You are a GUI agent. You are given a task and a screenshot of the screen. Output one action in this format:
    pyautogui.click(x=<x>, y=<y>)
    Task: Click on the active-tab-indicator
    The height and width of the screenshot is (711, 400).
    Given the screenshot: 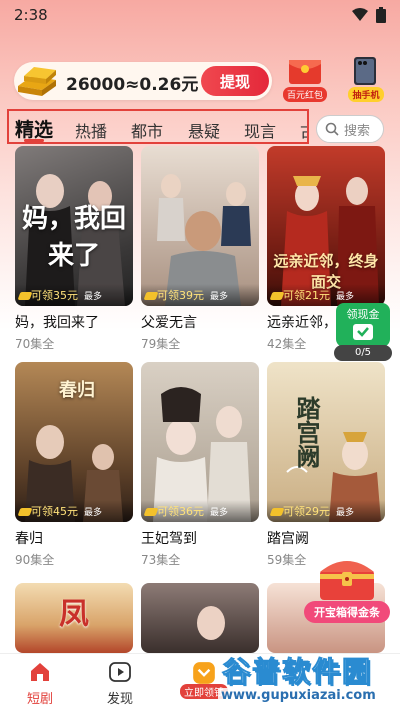 What is the action you would take?
    pyautogui.click(x=34, y=140)
    